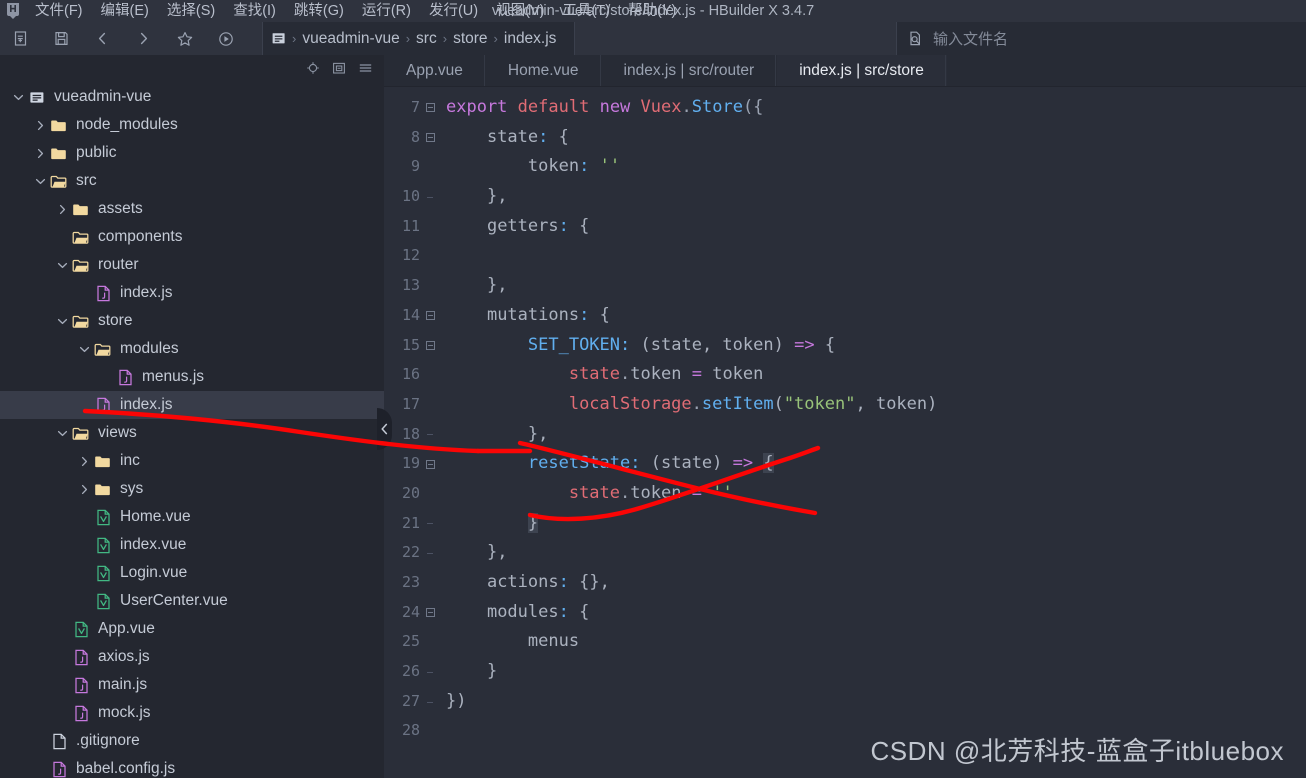 The height and width of the screenshot is (778, 1306). I want to click on code-line: 21 }, so click(845, 524).